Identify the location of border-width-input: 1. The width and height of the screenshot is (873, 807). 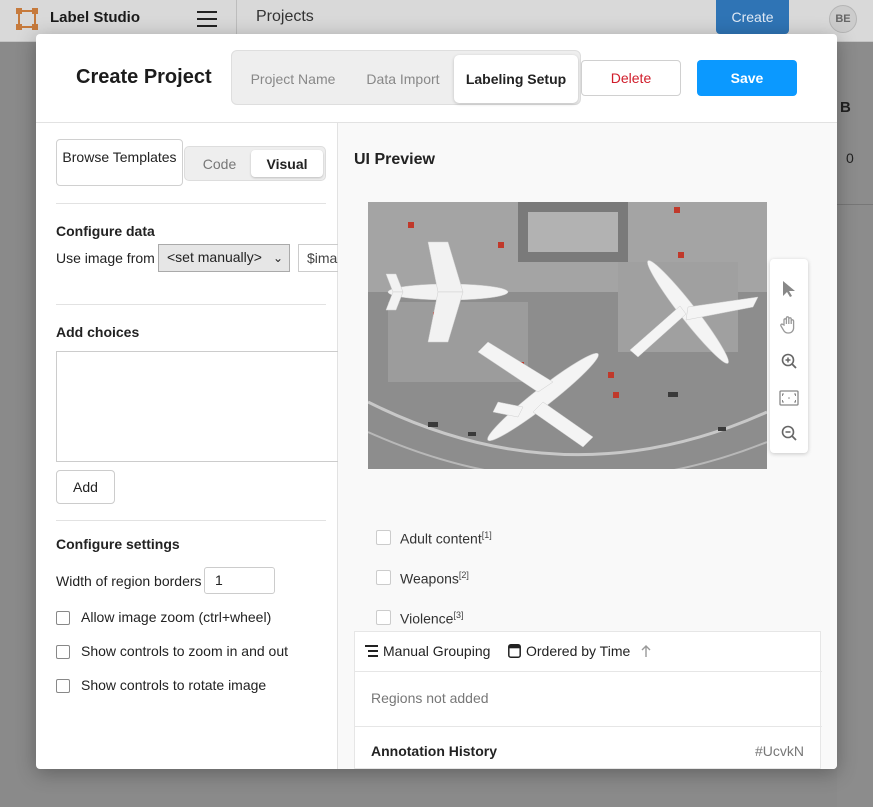
(239, 580).